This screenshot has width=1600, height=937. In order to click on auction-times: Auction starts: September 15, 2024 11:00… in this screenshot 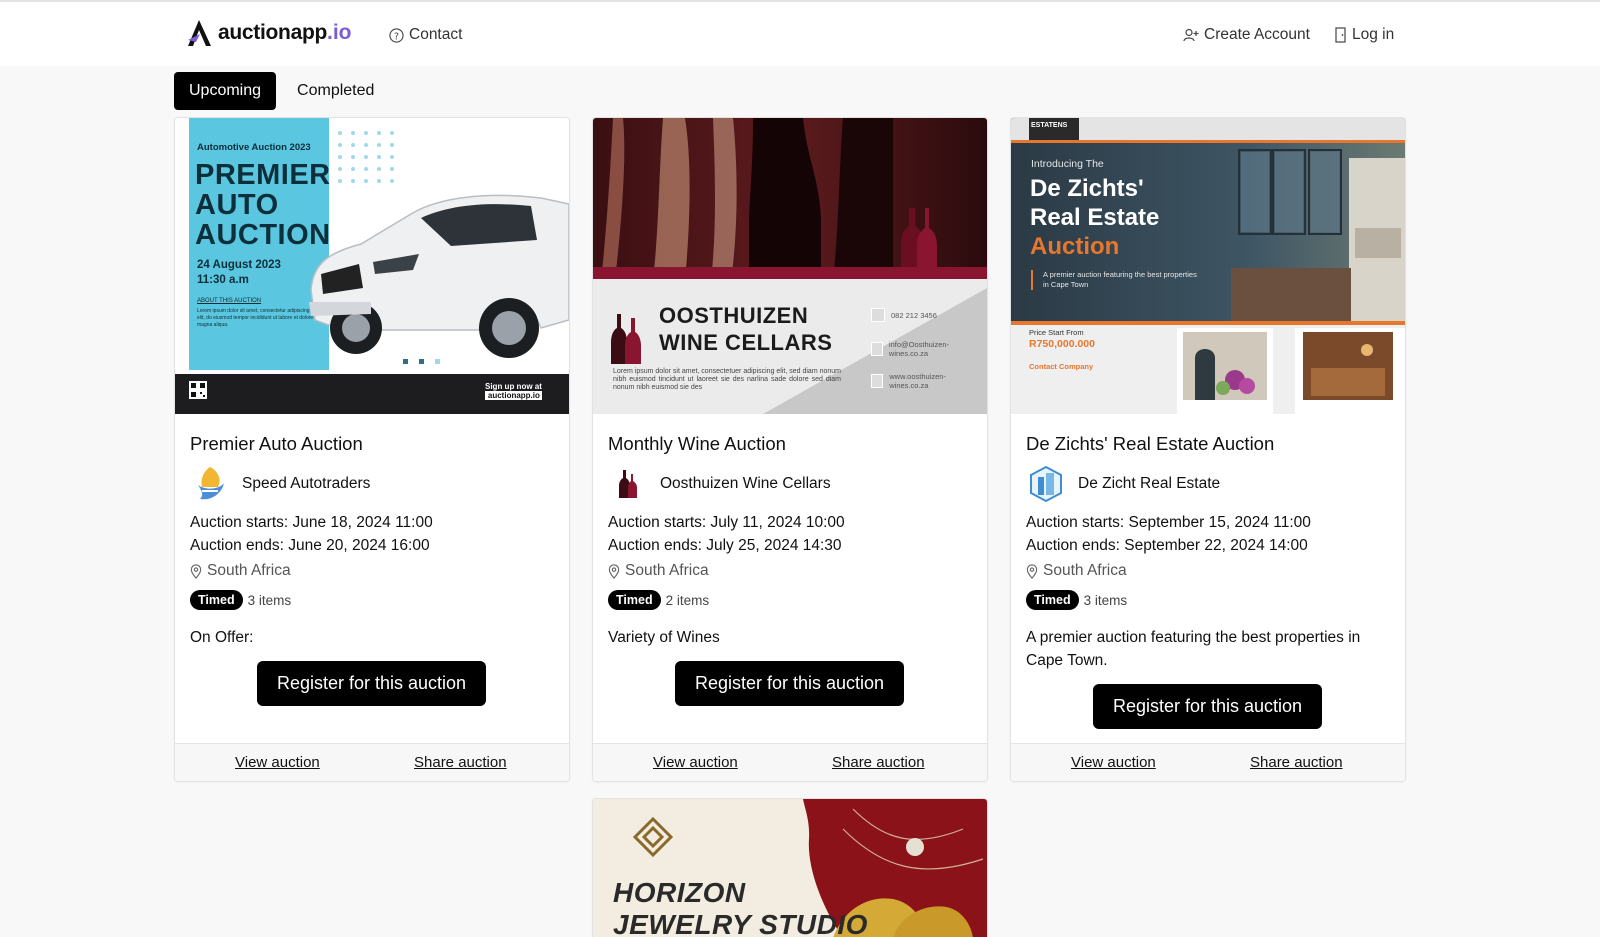, I will do `click(1168, 534)`.